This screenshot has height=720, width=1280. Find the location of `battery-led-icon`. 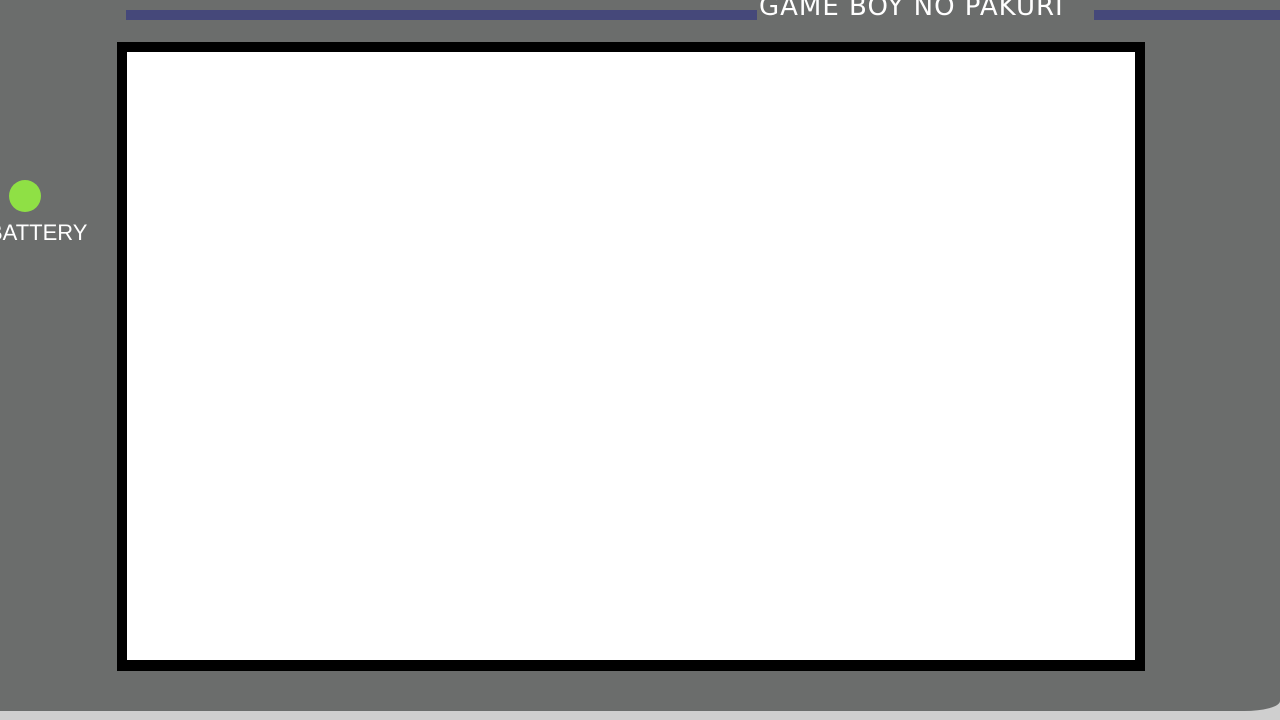

battery-led-icon is located at coordinates (25, 196).